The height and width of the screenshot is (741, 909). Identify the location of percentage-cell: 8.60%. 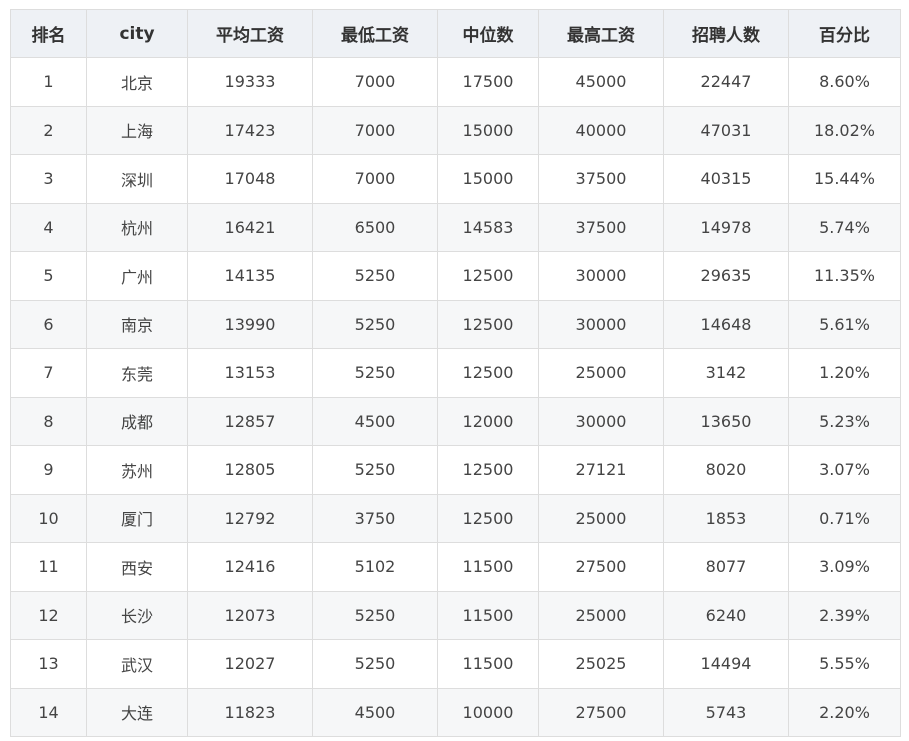
(844, 82).